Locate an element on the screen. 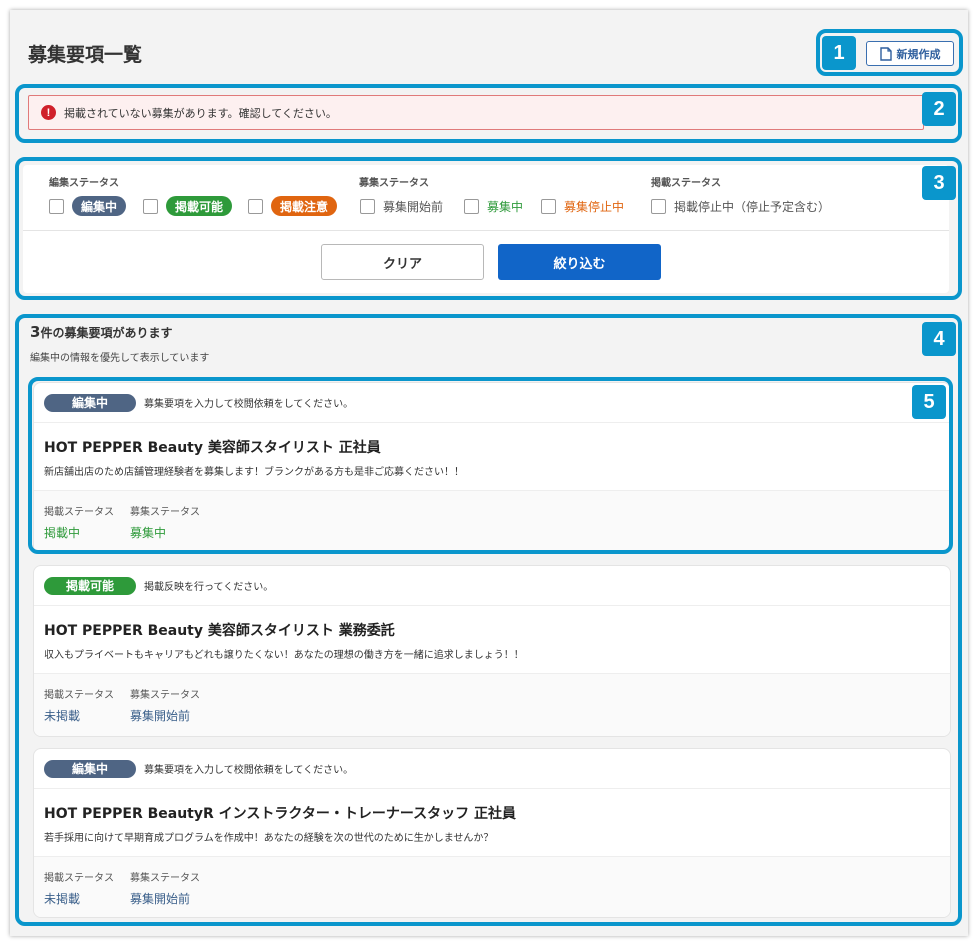 The height and width of the screenshot is (943, 976). document-icon is located at coordinates (885, 53).